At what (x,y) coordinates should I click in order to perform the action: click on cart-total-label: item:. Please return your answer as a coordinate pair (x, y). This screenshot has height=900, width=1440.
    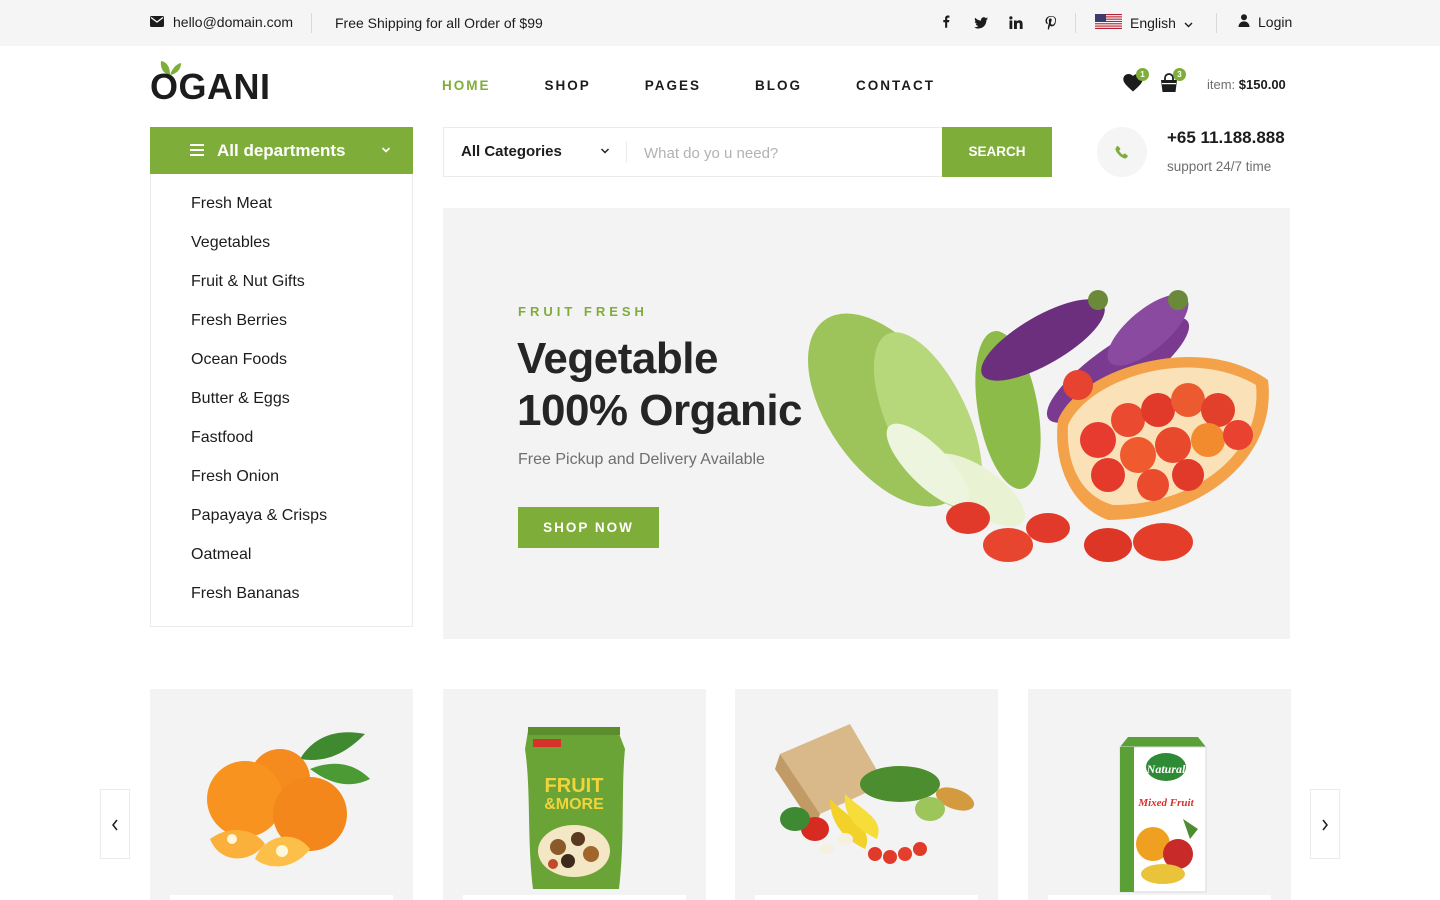
    Looking at the image, I should click on (1221, 84).